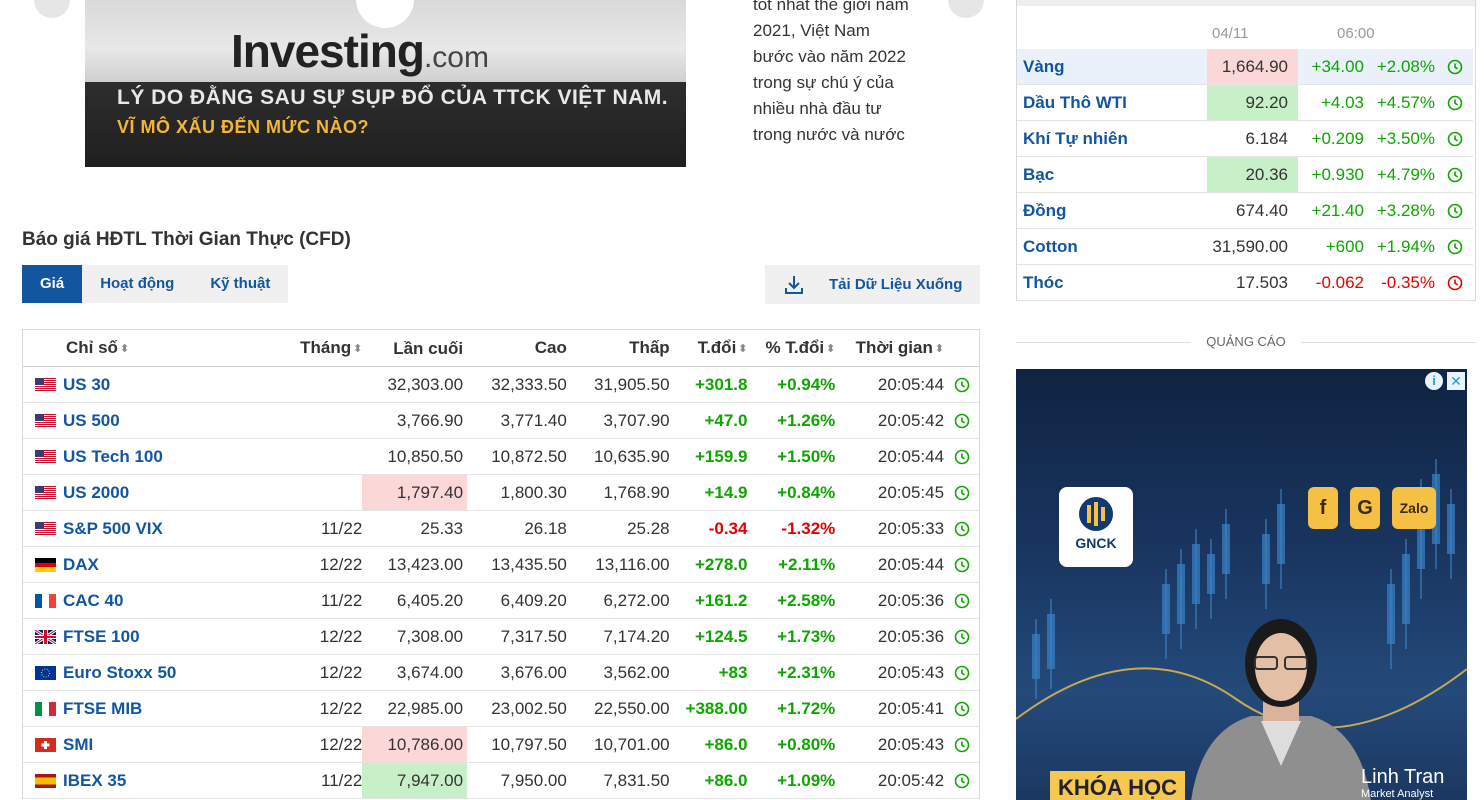  What do you see at coordinates (1405, 138) in the screenshot?
I see `commodity-percent-cell: +3.50%` at bounding box center [1405, 138].